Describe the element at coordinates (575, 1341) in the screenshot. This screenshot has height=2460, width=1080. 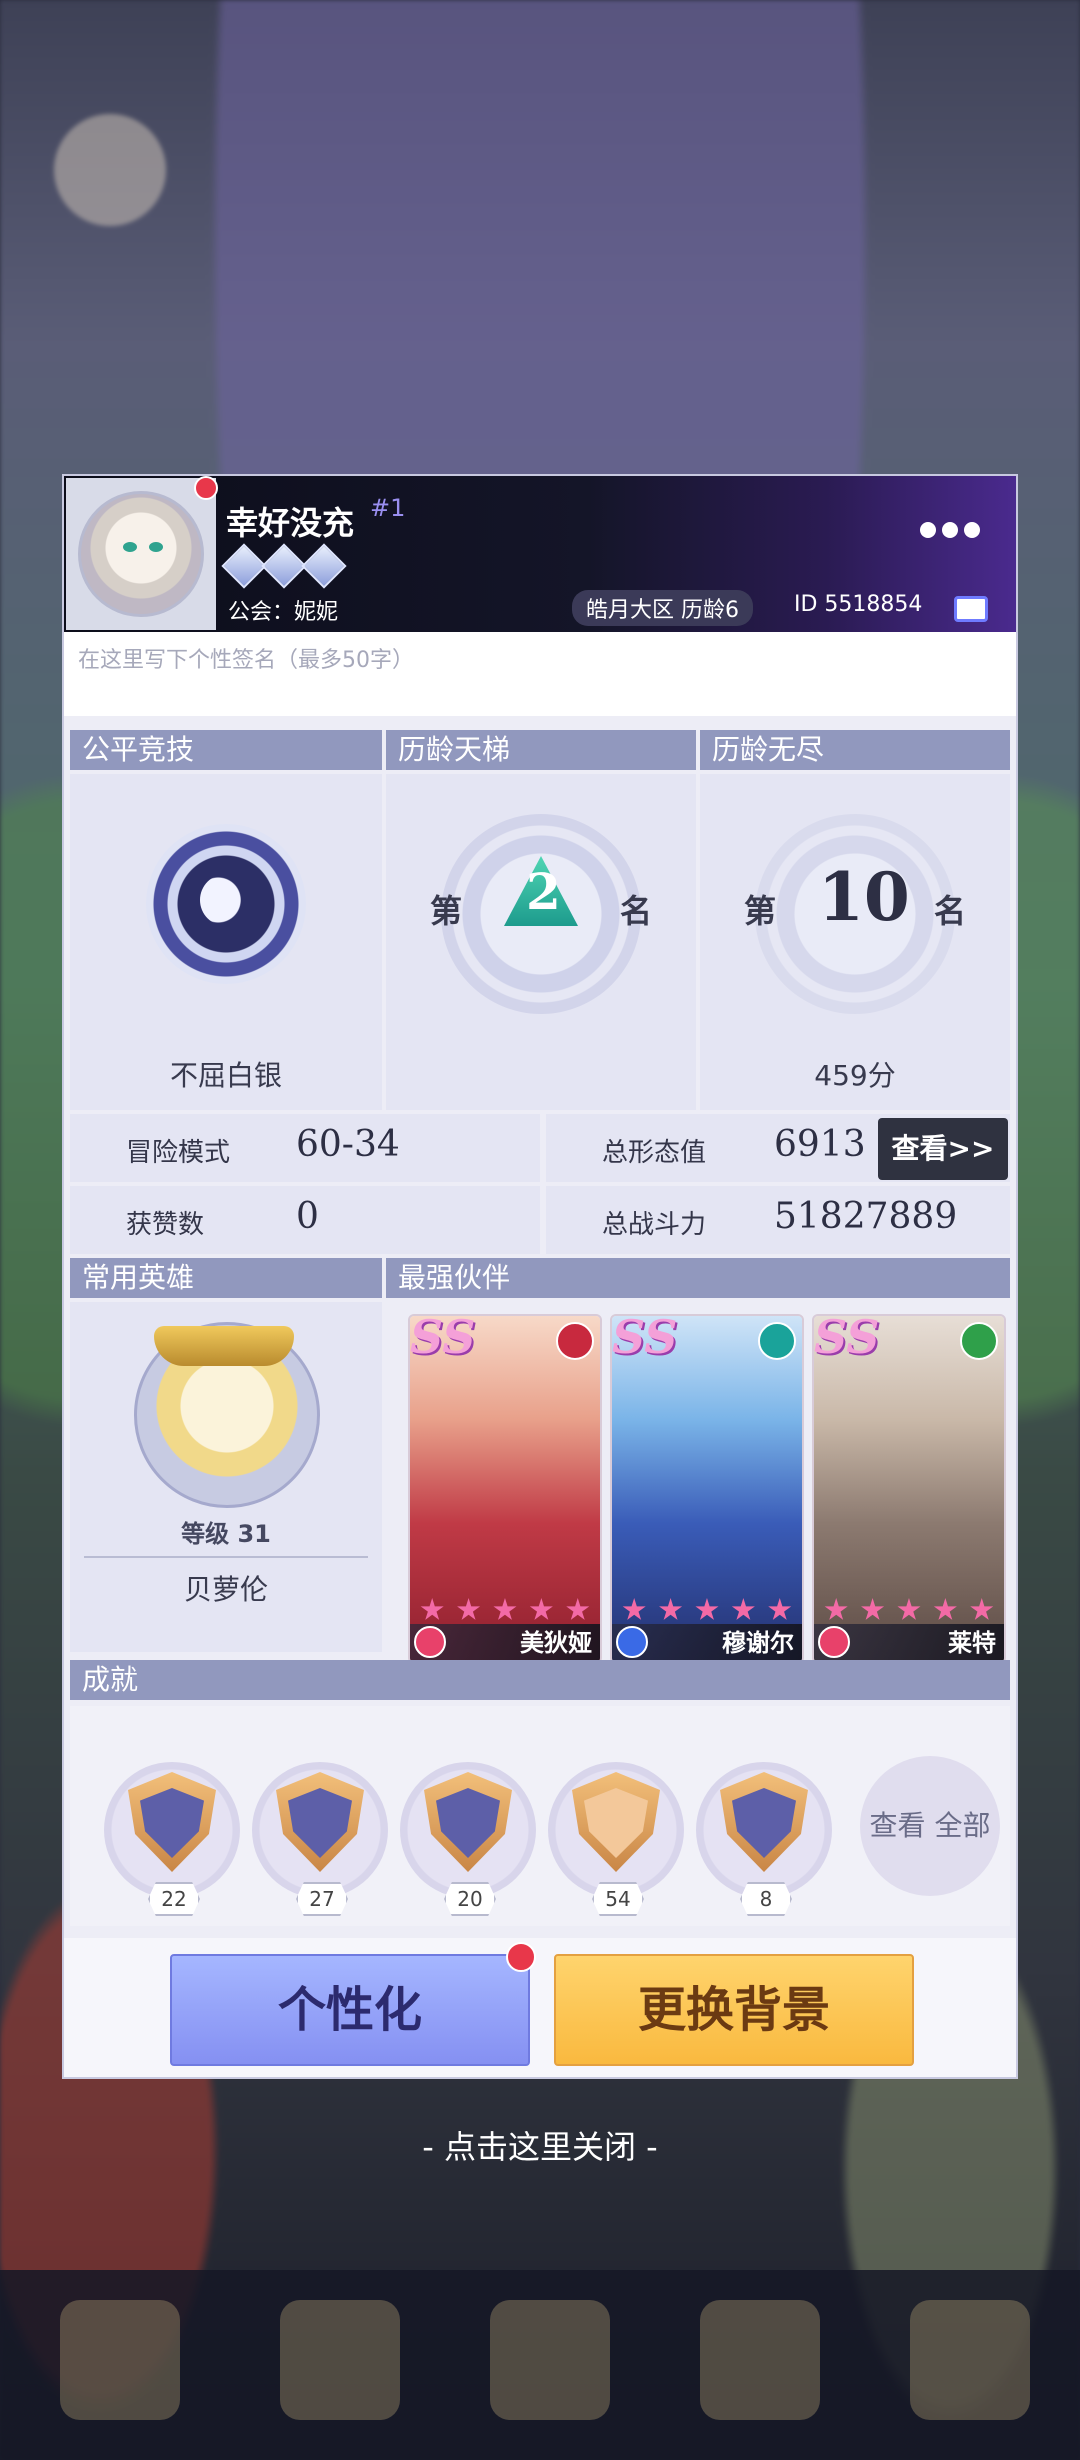
I see `fire-element-icon` at that location.